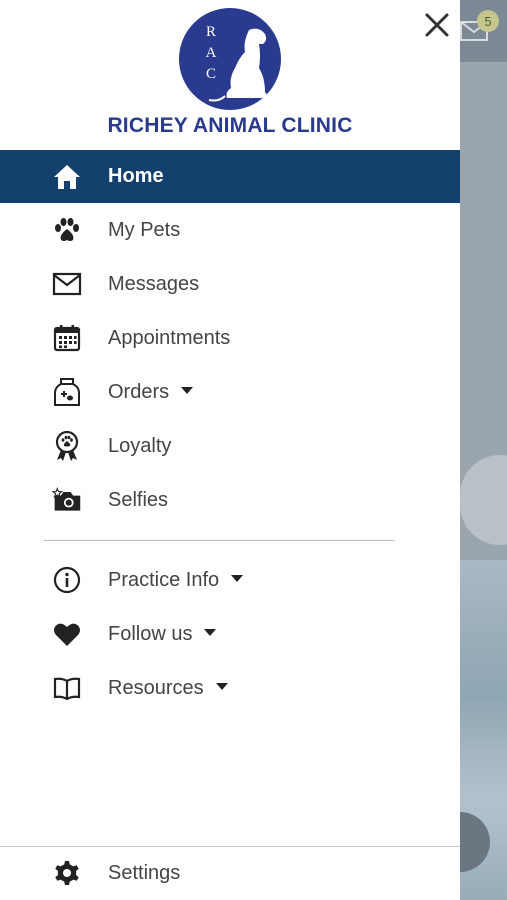  What do you see at coordinates (151, 392) in the screenshot?
I see `menu-item-label: Orders` at bounding box center [151, 392].